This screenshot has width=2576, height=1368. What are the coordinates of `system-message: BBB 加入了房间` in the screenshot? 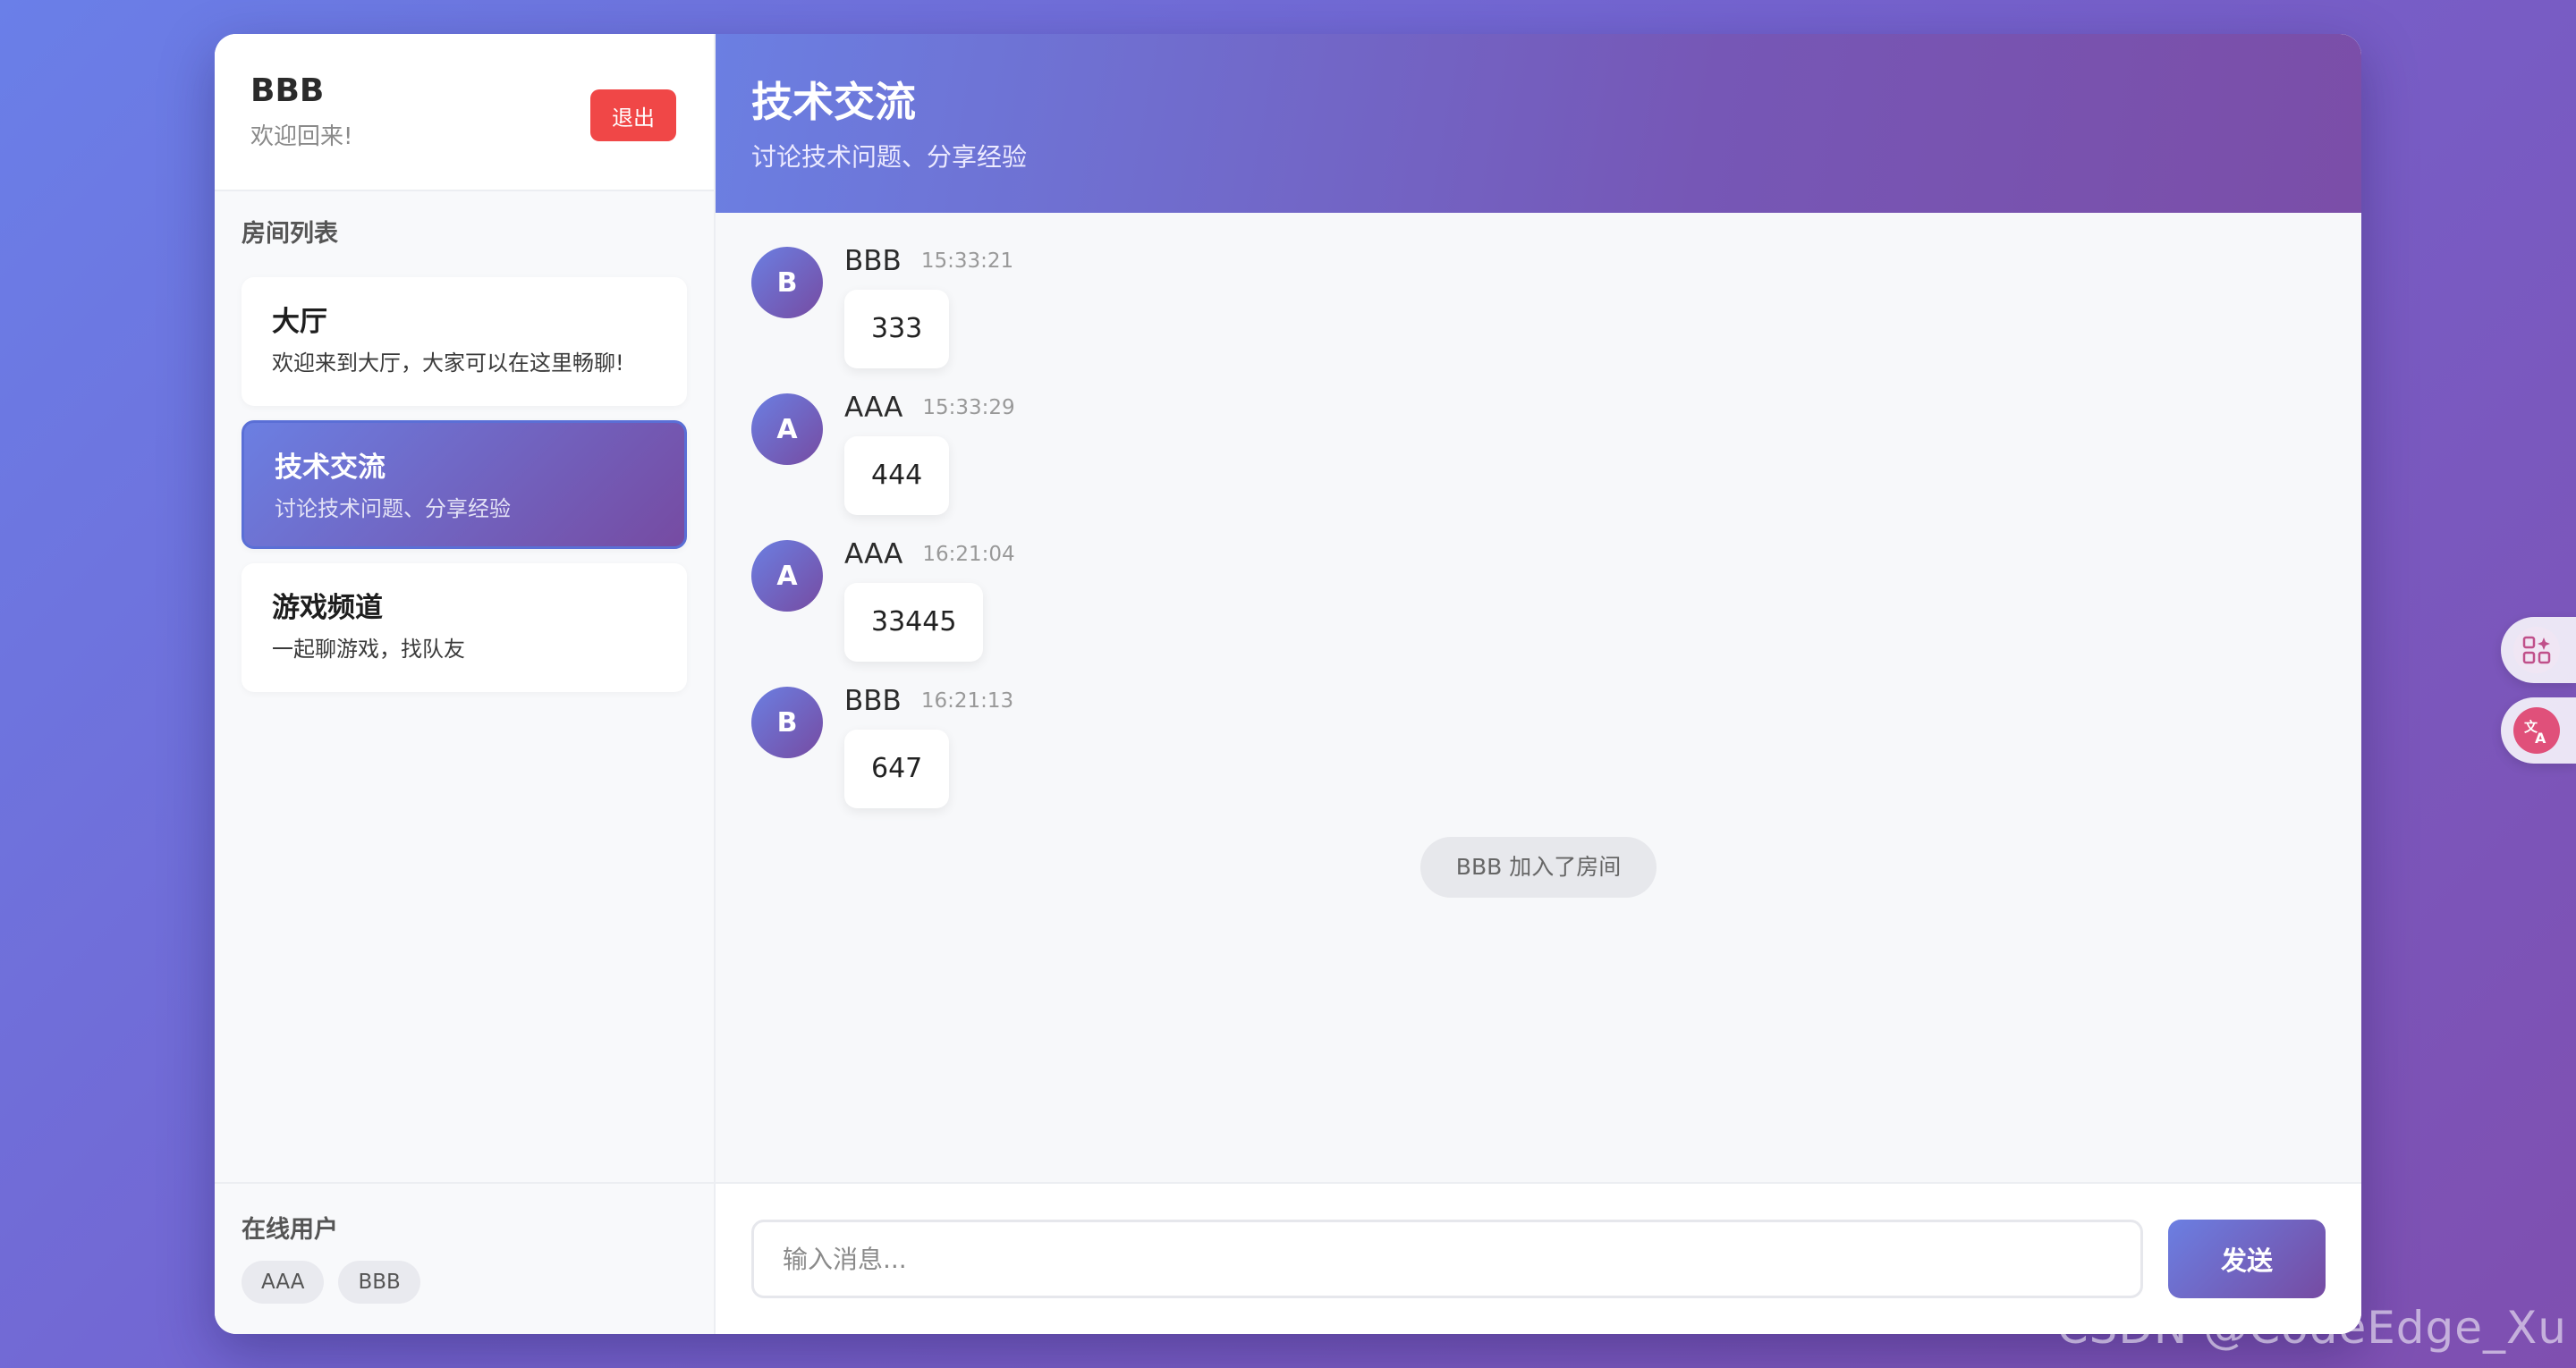 It's located at (1538, 868).